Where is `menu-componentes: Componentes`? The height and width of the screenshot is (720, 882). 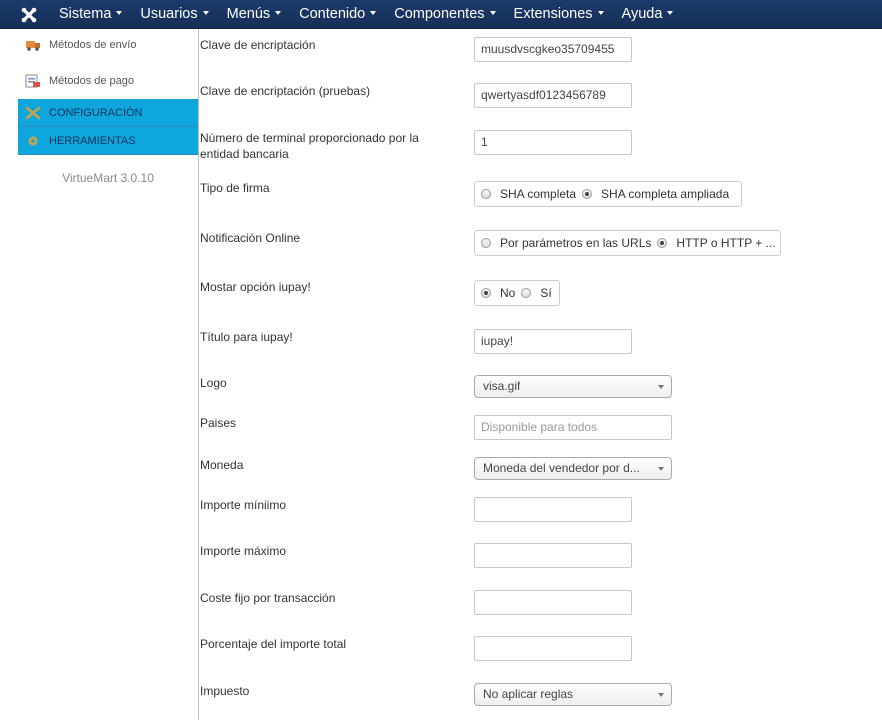 menu-componentes: Componentes is located at coordinates (444, 14).